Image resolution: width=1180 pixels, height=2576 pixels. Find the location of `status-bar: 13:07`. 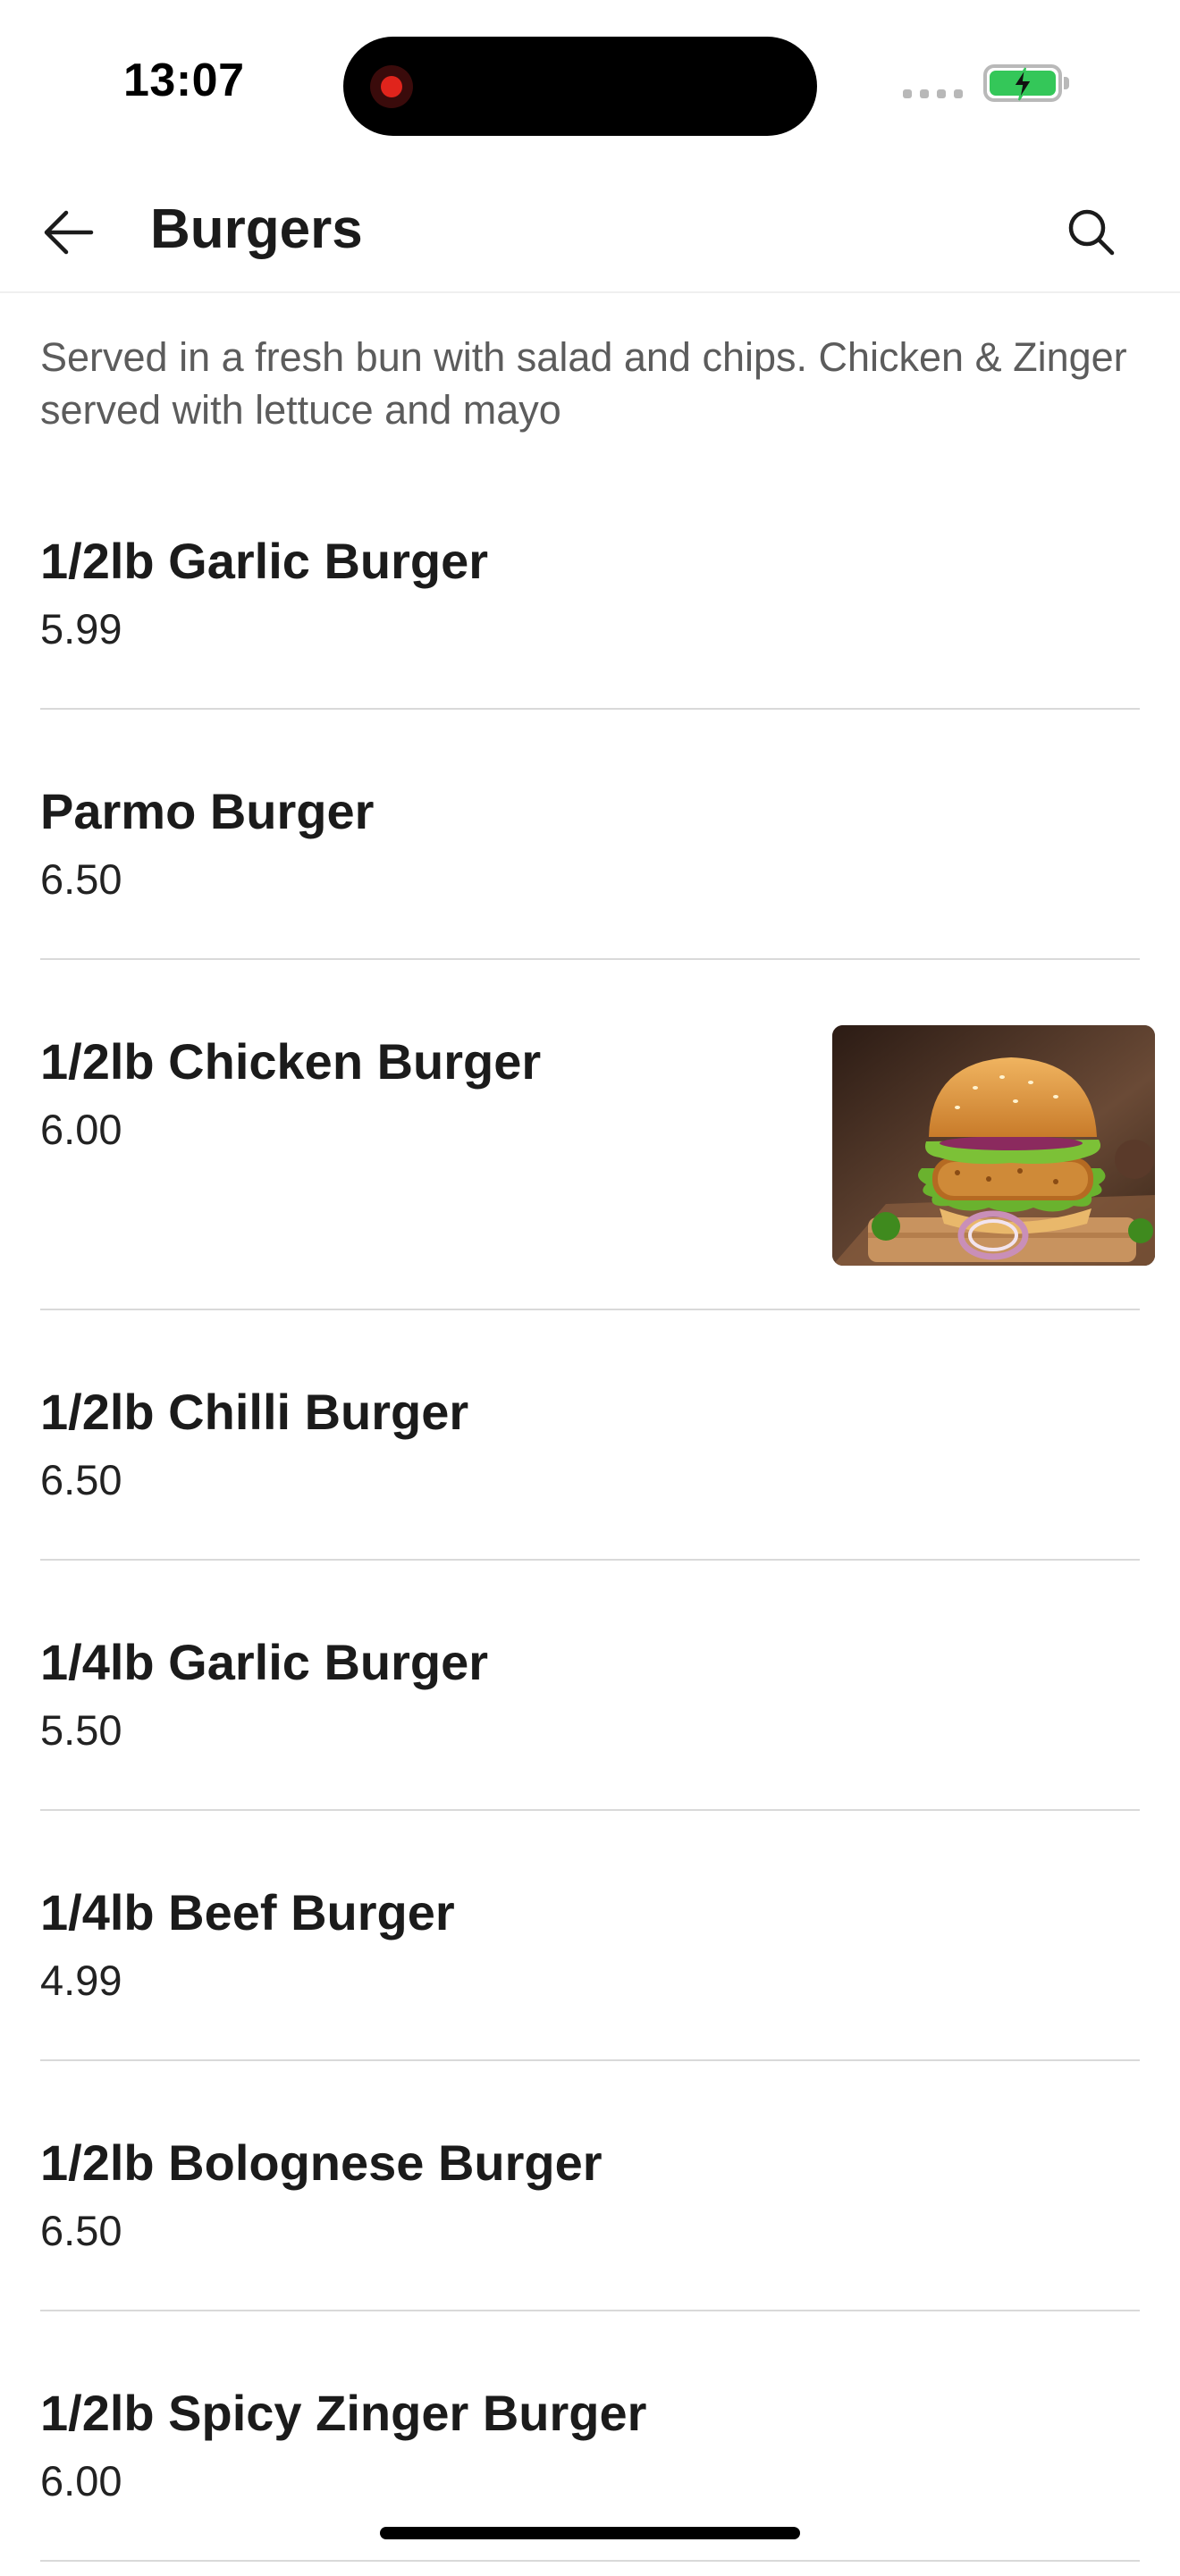

status-bar: 13:07 is located at coordinates (590, 85).